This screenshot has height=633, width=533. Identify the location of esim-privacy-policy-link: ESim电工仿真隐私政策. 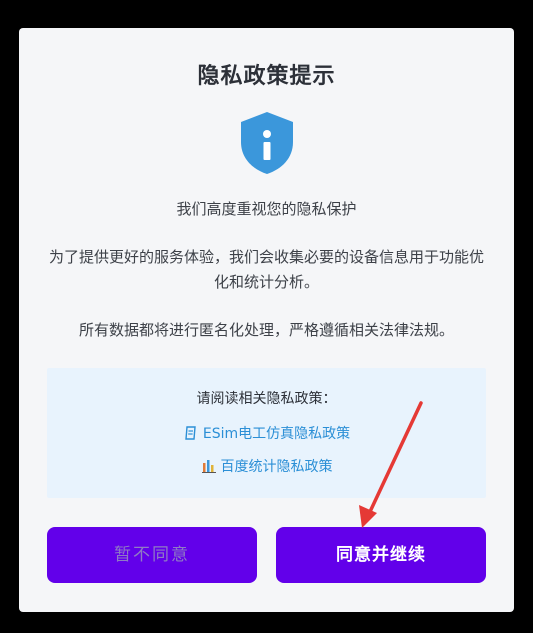
(266, 434).